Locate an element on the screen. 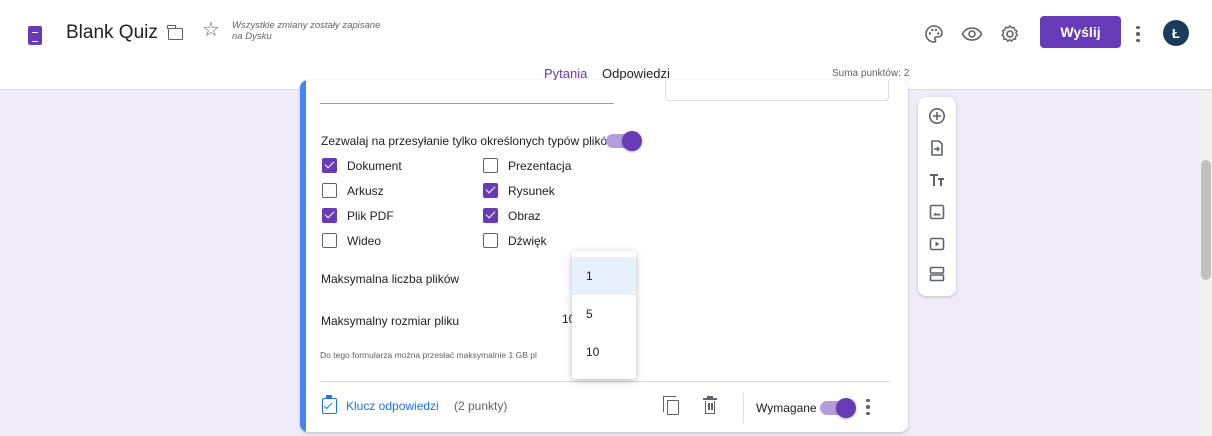 The height and width of the screenshot is (436, 1212). filetype-option-audio: Dźwięk is located at coordinates (515, 240).